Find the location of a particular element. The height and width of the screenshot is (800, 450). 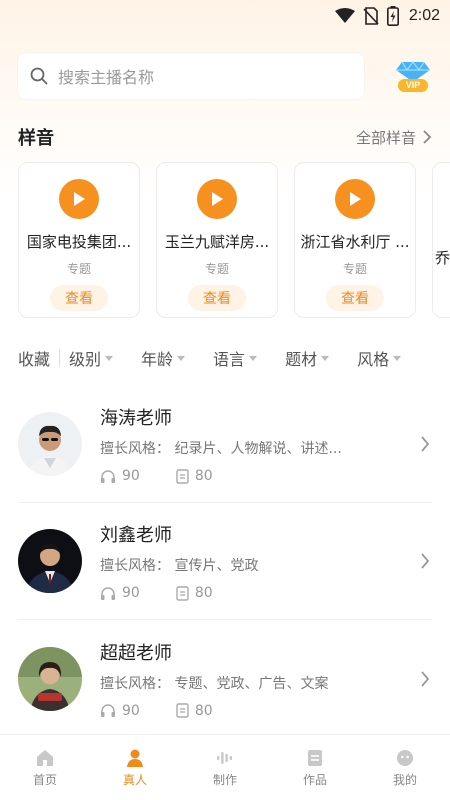

nav-mine-label: 我的 is located at coordinates (404, 779).